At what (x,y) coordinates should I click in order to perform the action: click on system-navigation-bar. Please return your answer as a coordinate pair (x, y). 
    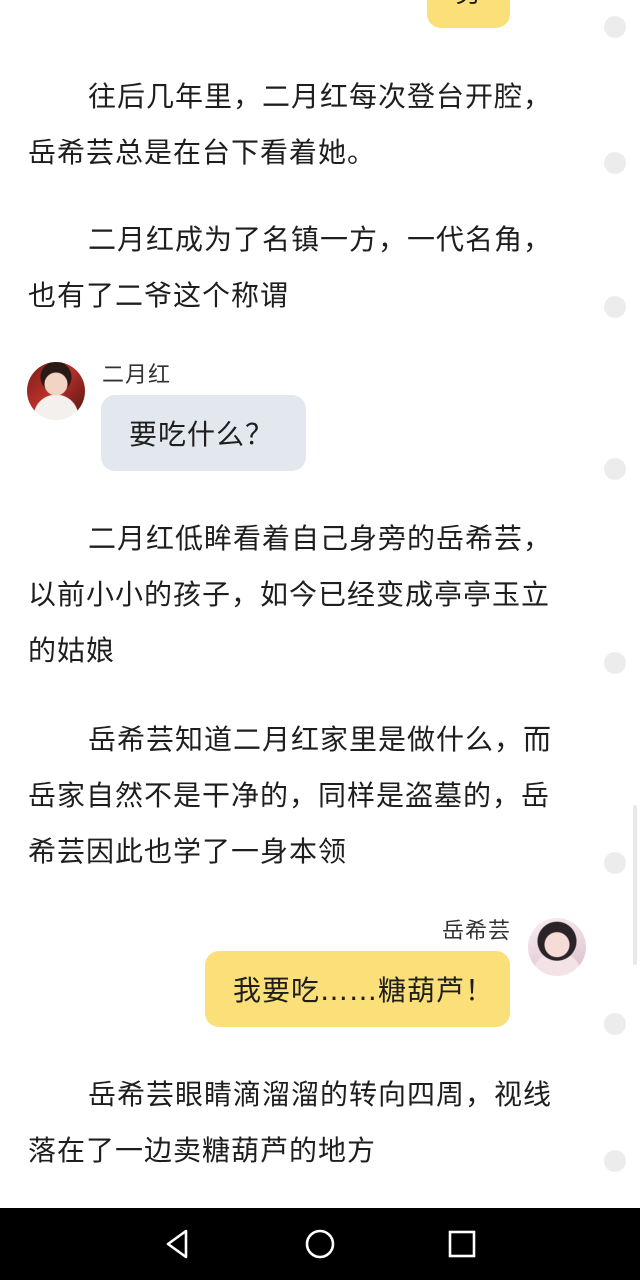
    Looking at the image, I should click on (320, 1244).